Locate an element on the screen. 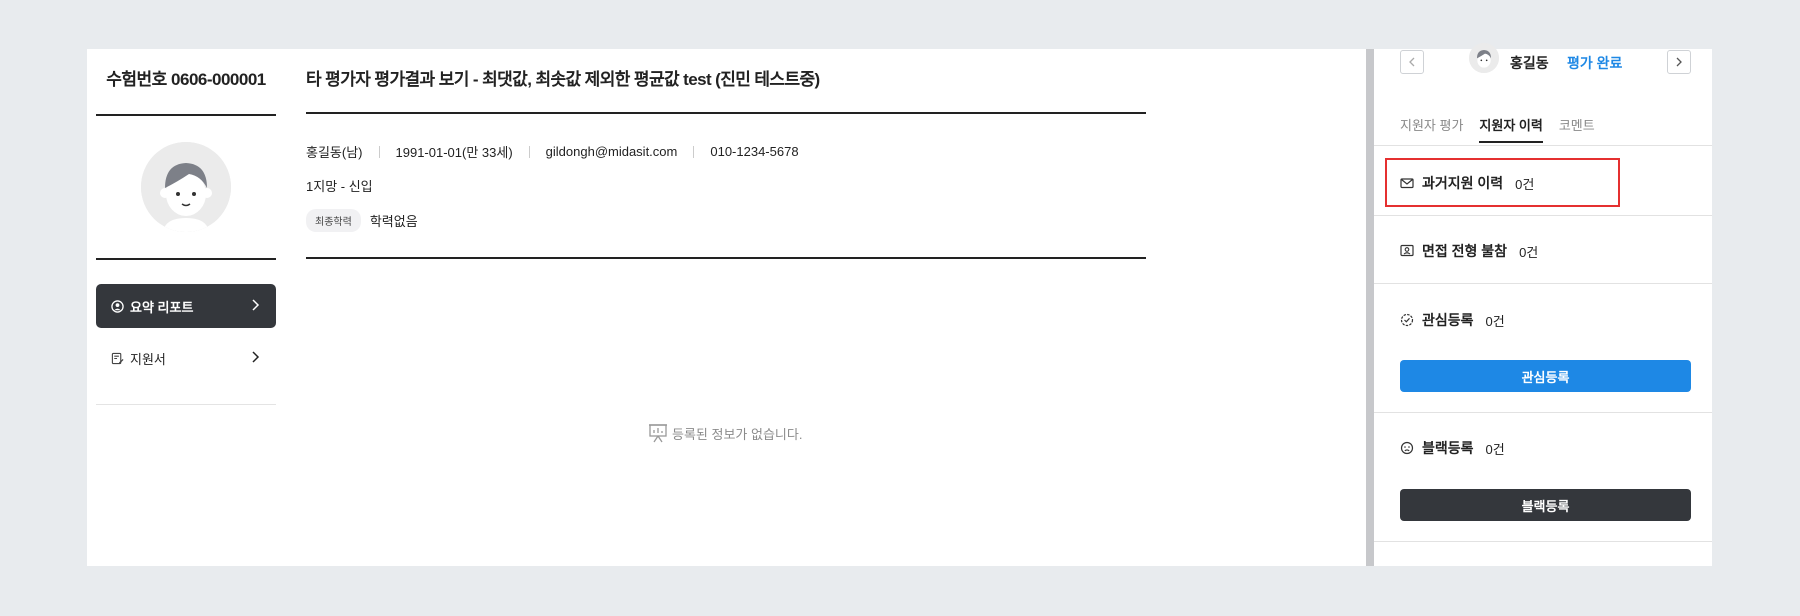 The height and width of the screenshot is (616, 1800). education-row: 최종학력 학력없음 is located at coordinates (362, 220).